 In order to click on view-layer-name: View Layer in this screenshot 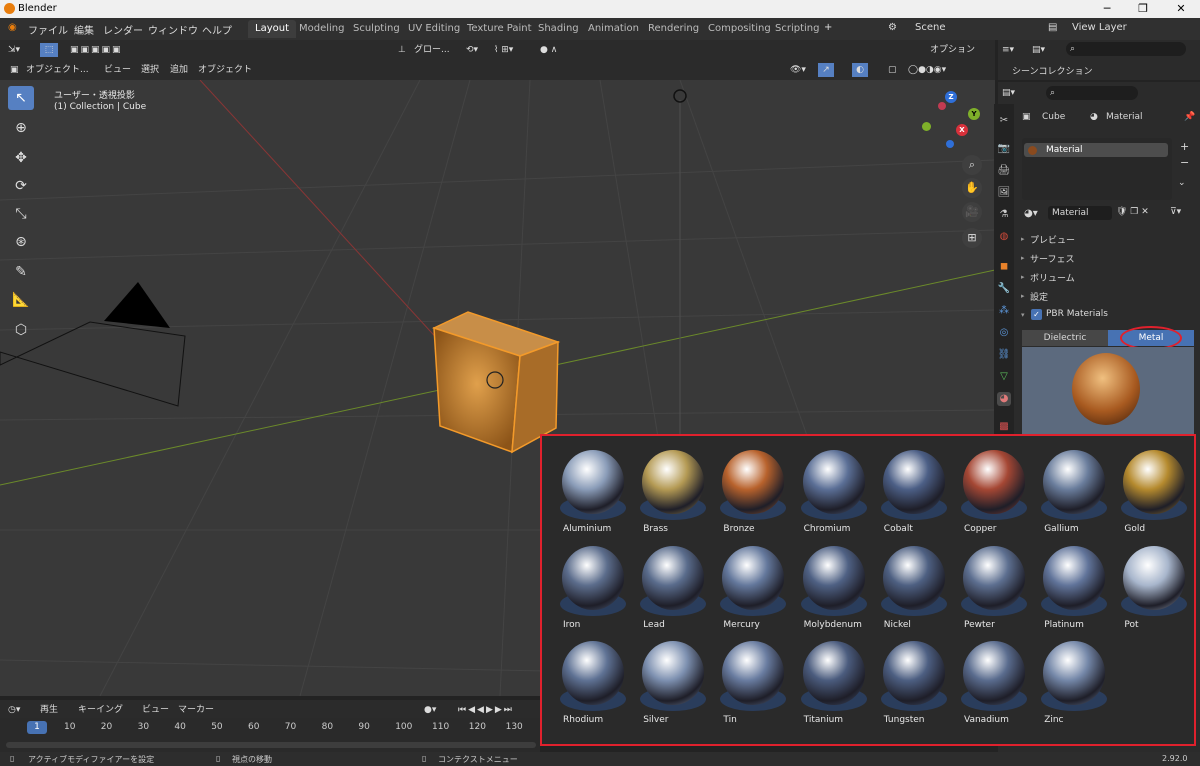, I will do `click(1099, 27)`.